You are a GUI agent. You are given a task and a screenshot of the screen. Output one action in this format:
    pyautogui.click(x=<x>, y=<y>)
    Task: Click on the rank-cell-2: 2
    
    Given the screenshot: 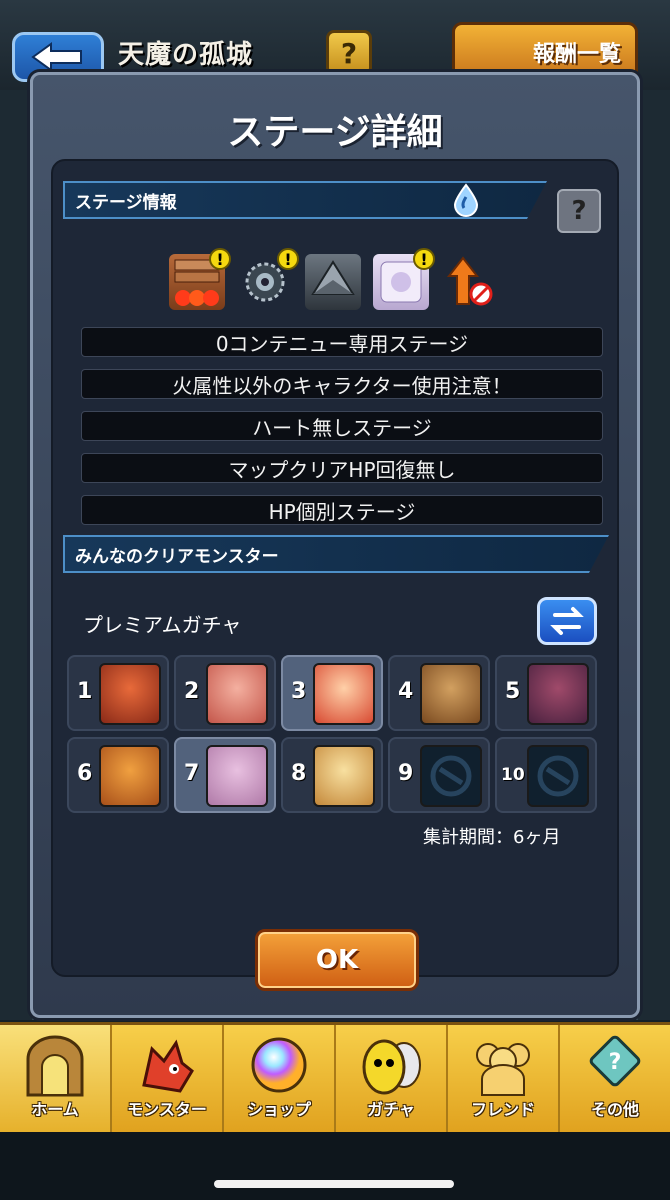 What is the action you would take?
    pyautogui.click(x=225, y=693)
    